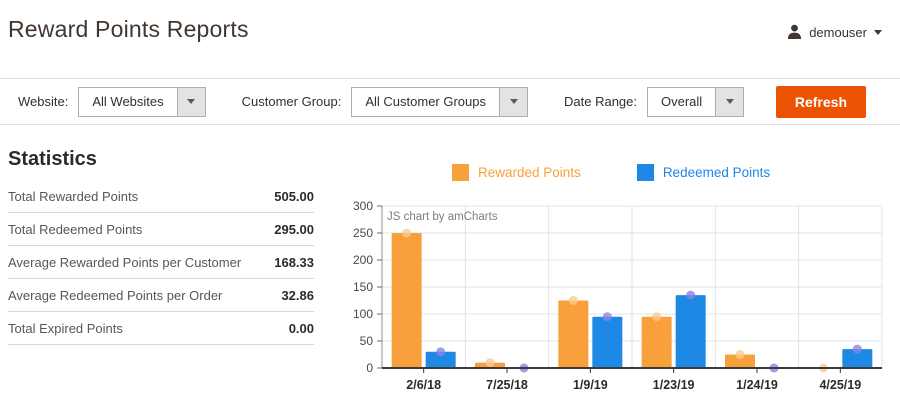 This screenshot has height=420, width=900. What do you see at coordinates (161, 229) in the screenshot?
I see `table-row: Total Redeemed Points 295.00` at bounding box center [161, 229].